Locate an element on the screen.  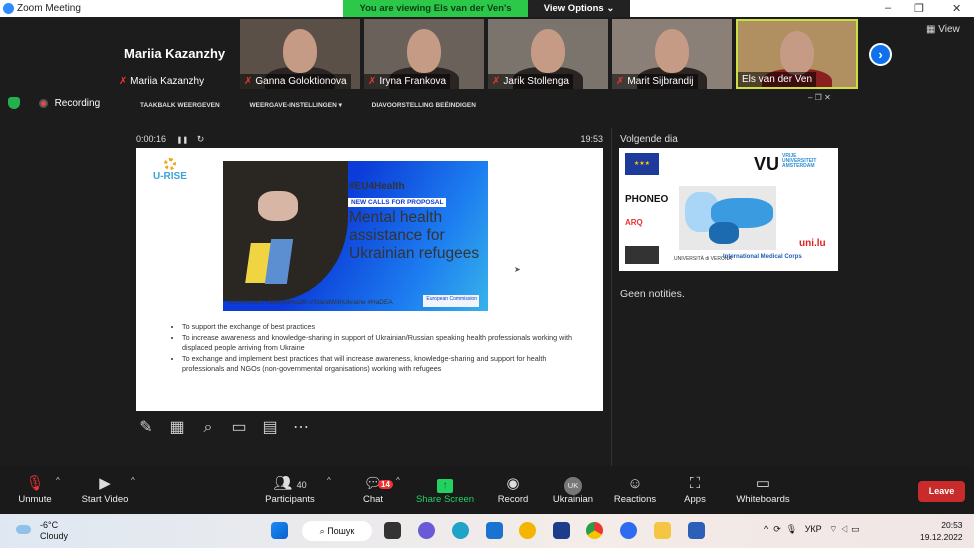
show-taskbar-button: TAAKBALK WEERGEVEN is located at coordinates (180, 105).